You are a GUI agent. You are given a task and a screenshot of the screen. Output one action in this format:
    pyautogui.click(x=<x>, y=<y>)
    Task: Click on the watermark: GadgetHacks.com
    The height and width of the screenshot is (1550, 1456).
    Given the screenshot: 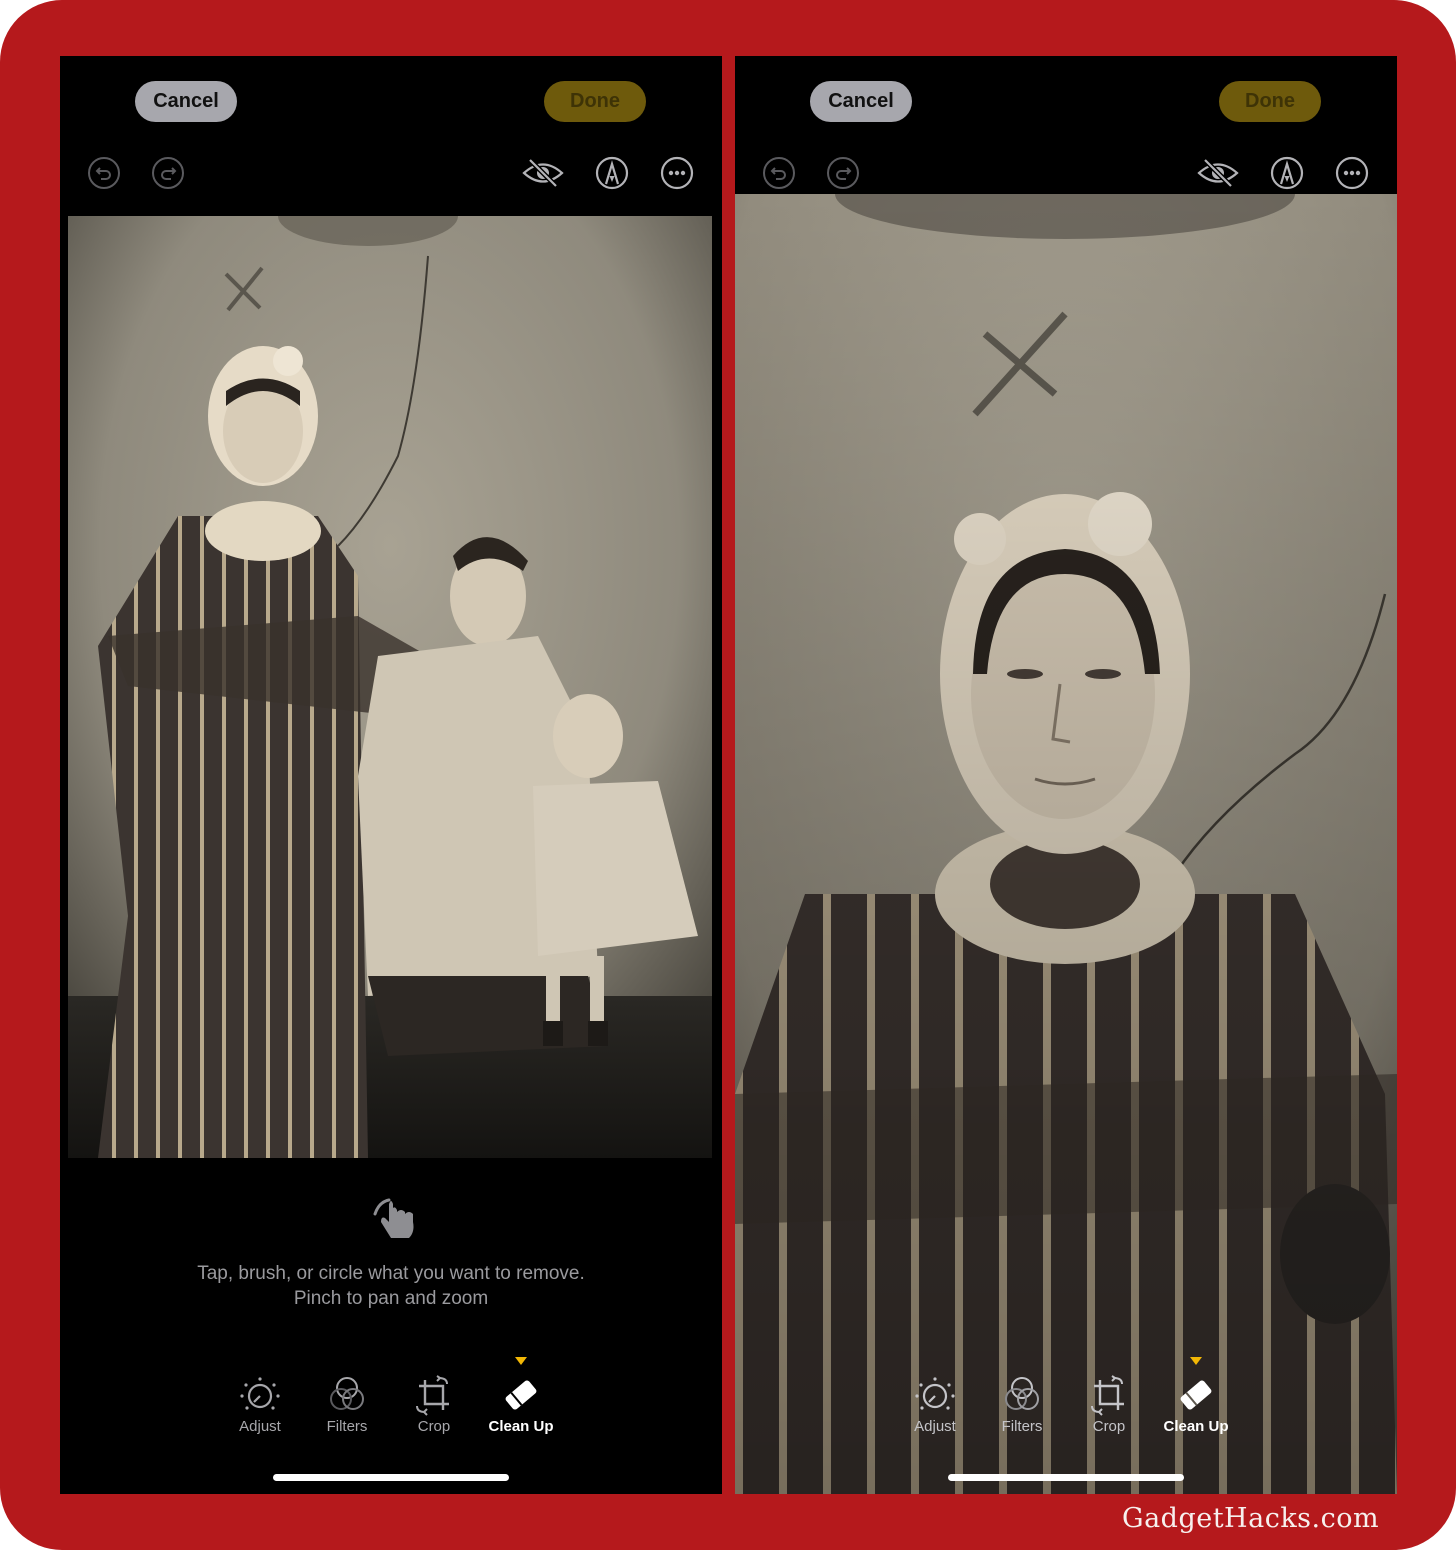 What is the action you would take?
    pyautogui.click(x=1251, y=1518)
    